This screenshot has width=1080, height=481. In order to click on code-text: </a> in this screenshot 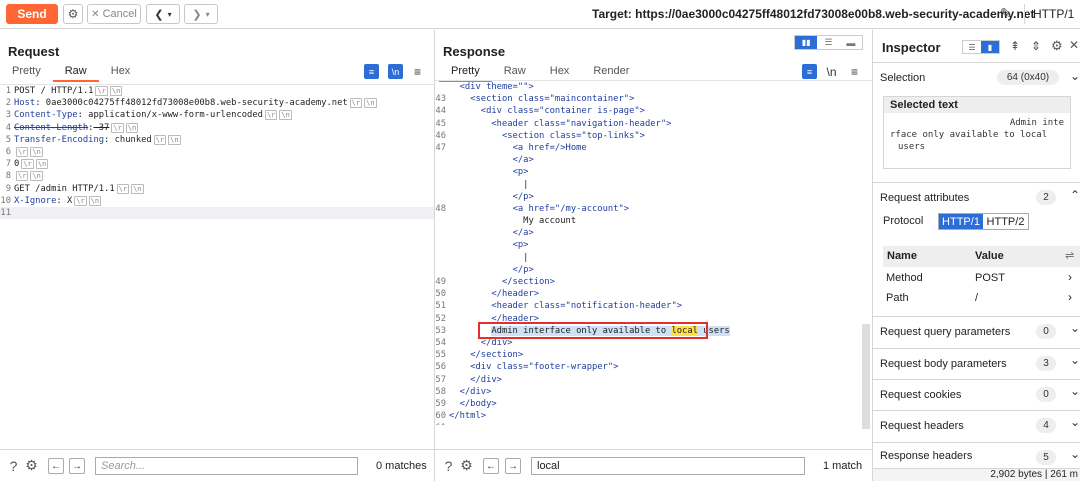, I will do `click(523, 160)`.